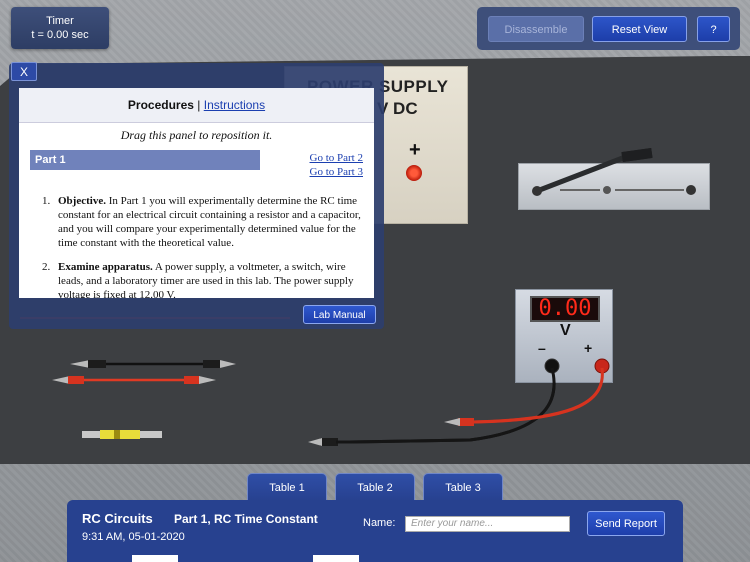 The image size is (750, 562). What do you see at coordinates (60, 21) in the screenshot?
I see `timer-label: Timer` at bounding box center [60, 21].